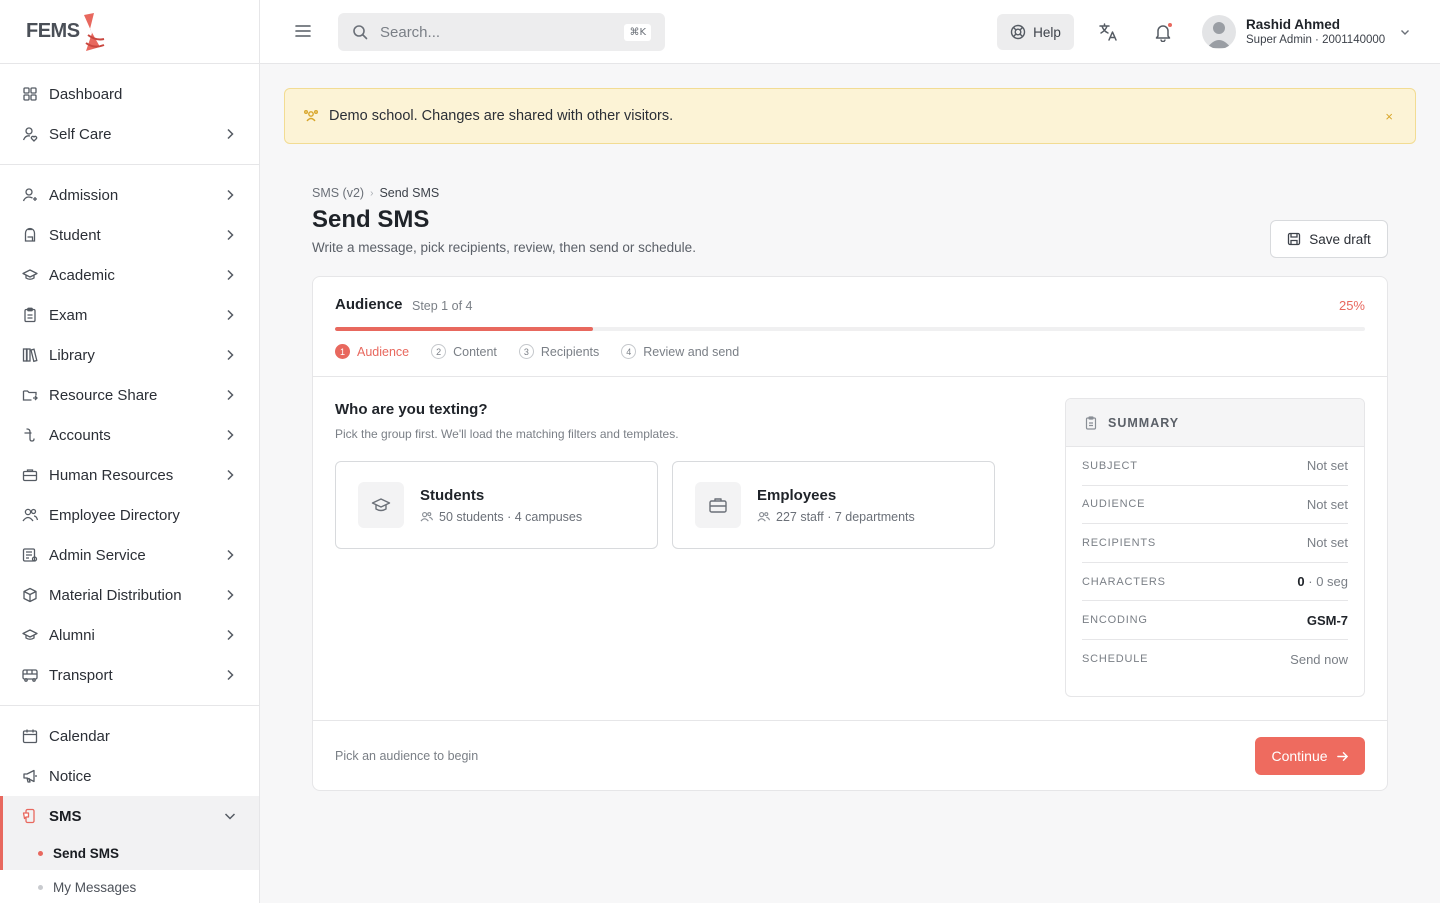 Image resolution: width=1440 pixels, height=903 pixels. I want to click on save-draft-label: Save draft, so click(1340, 239).